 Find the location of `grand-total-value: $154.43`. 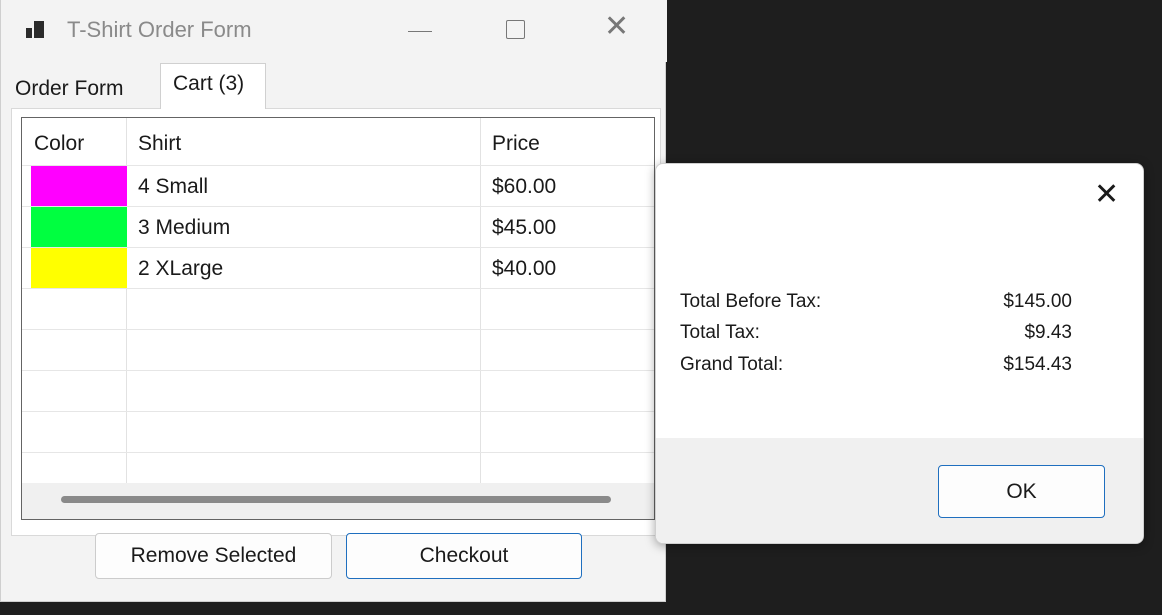

grand-total-value: $154.43 is located at coordinates (1037, 364).